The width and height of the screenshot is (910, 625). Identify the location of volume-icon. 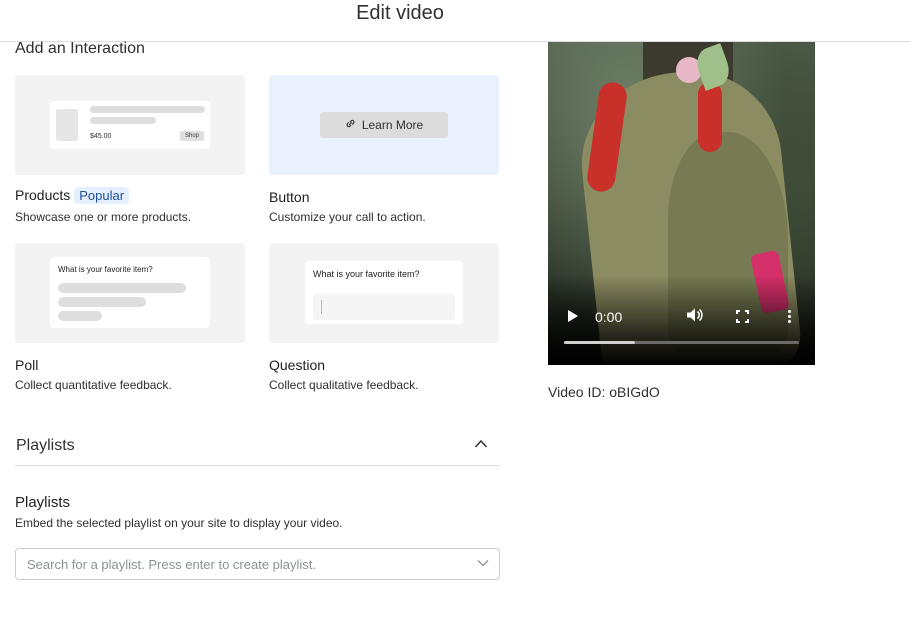
(695, 317).